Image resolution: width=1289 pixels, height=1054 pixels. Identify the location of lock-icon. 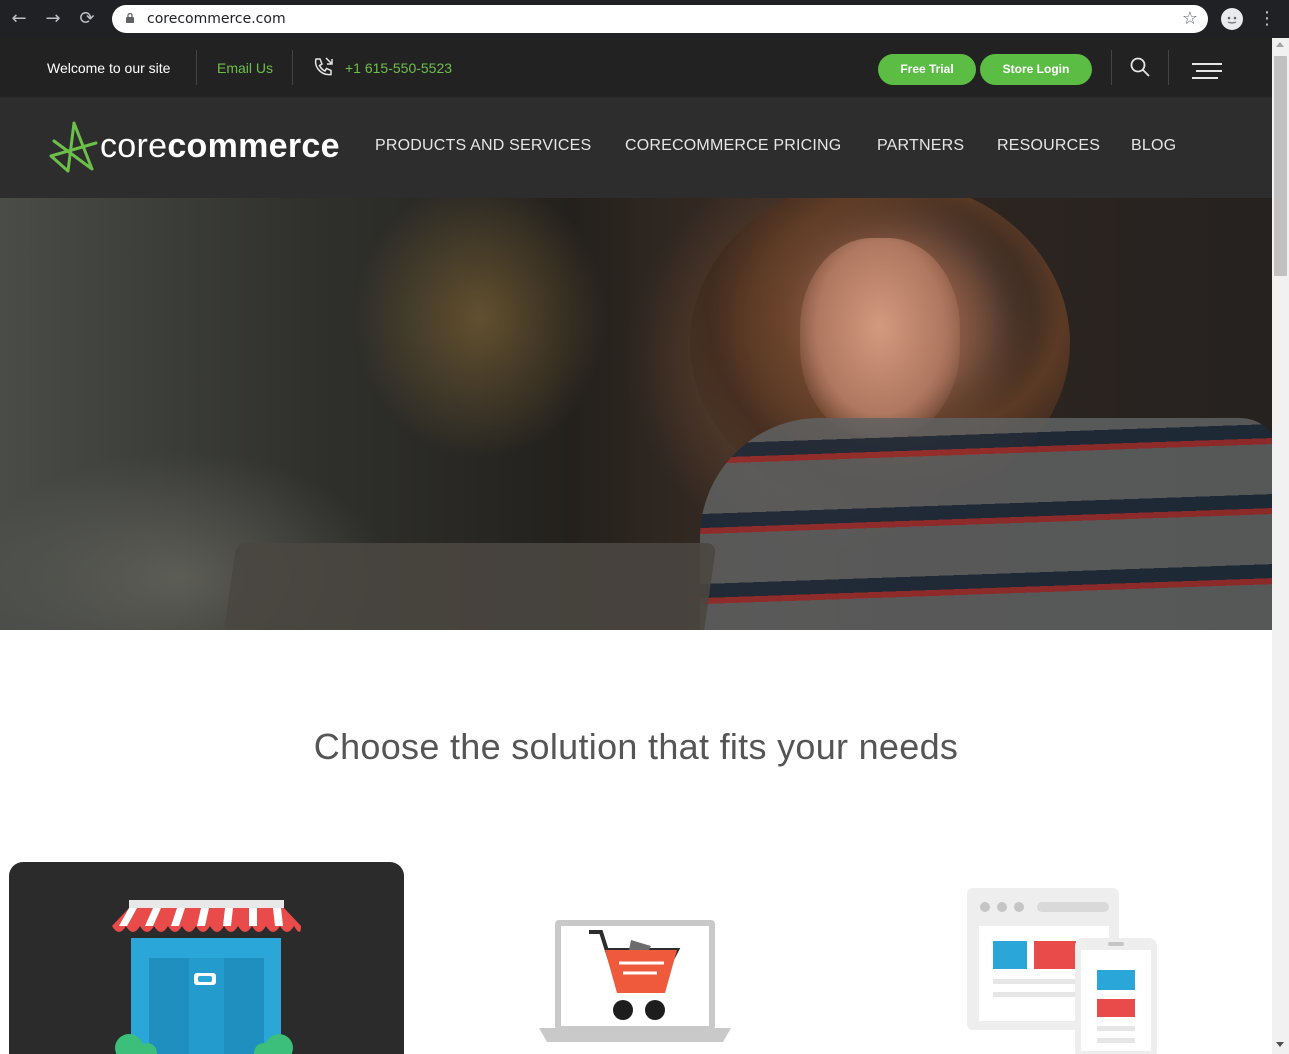
(130, 18).